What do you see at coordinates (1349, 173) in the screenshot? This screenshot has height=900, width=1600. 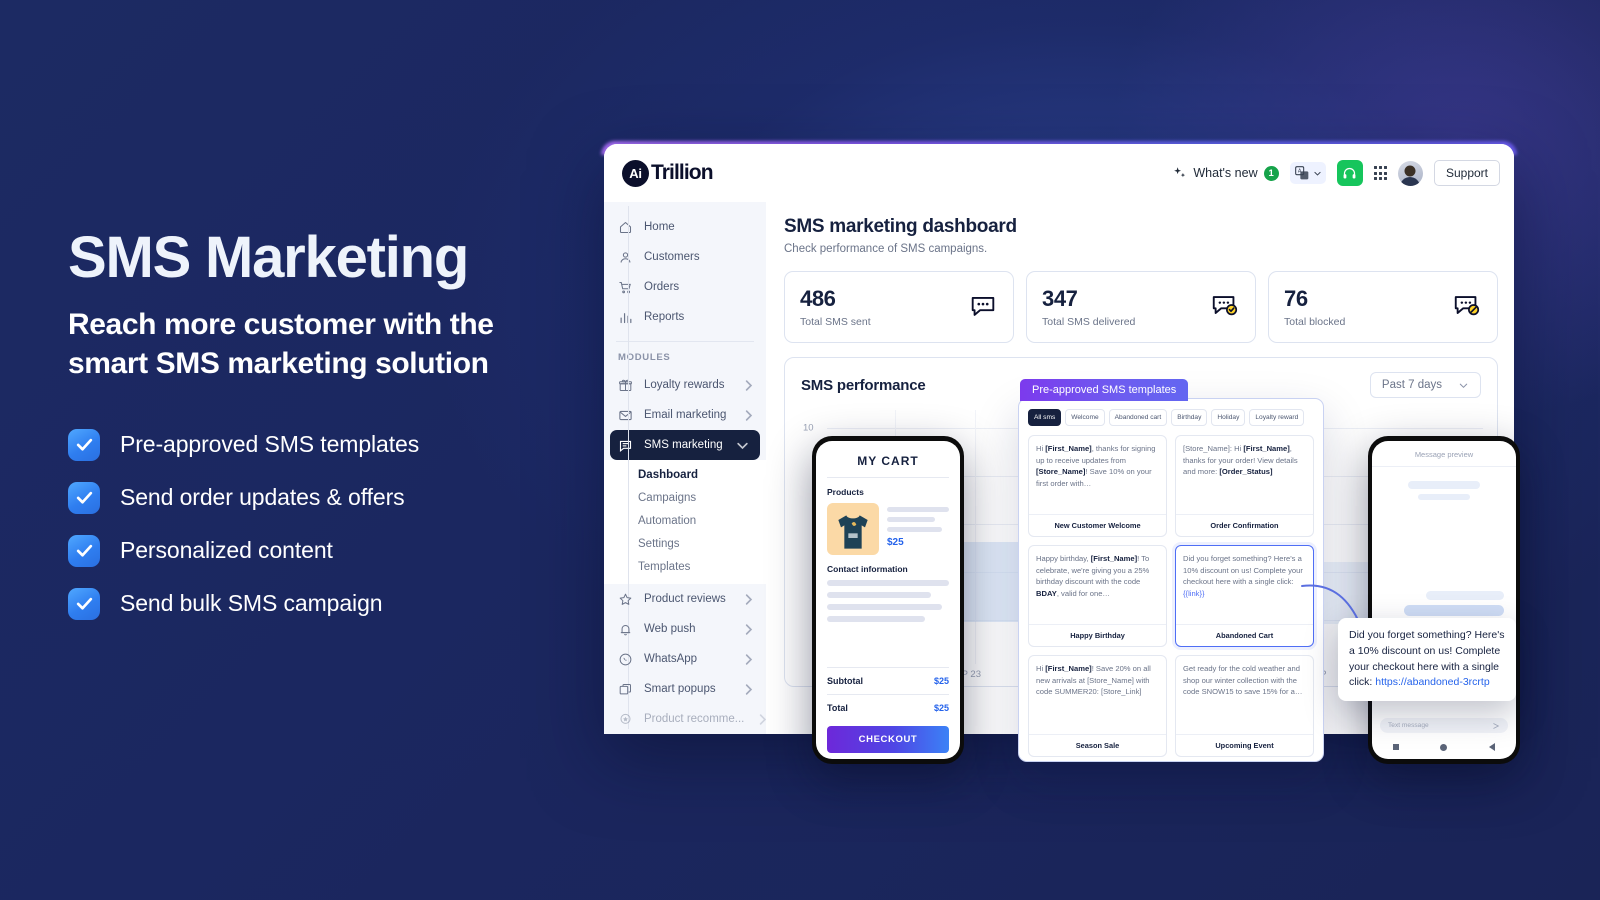 I see `support-headset-button` at bounding box center [1349, 173].